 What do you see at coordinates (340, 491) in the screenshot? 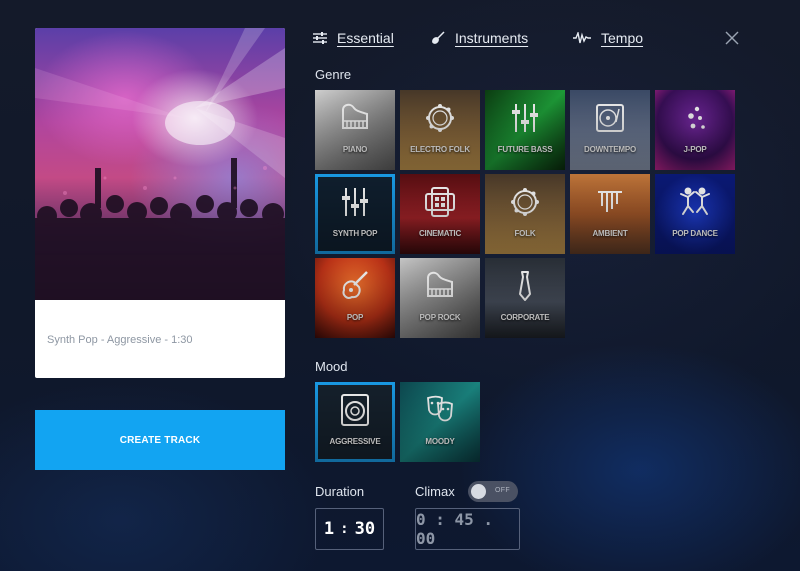
I see `duration-label: Duration` at bounding box center [340, 491].